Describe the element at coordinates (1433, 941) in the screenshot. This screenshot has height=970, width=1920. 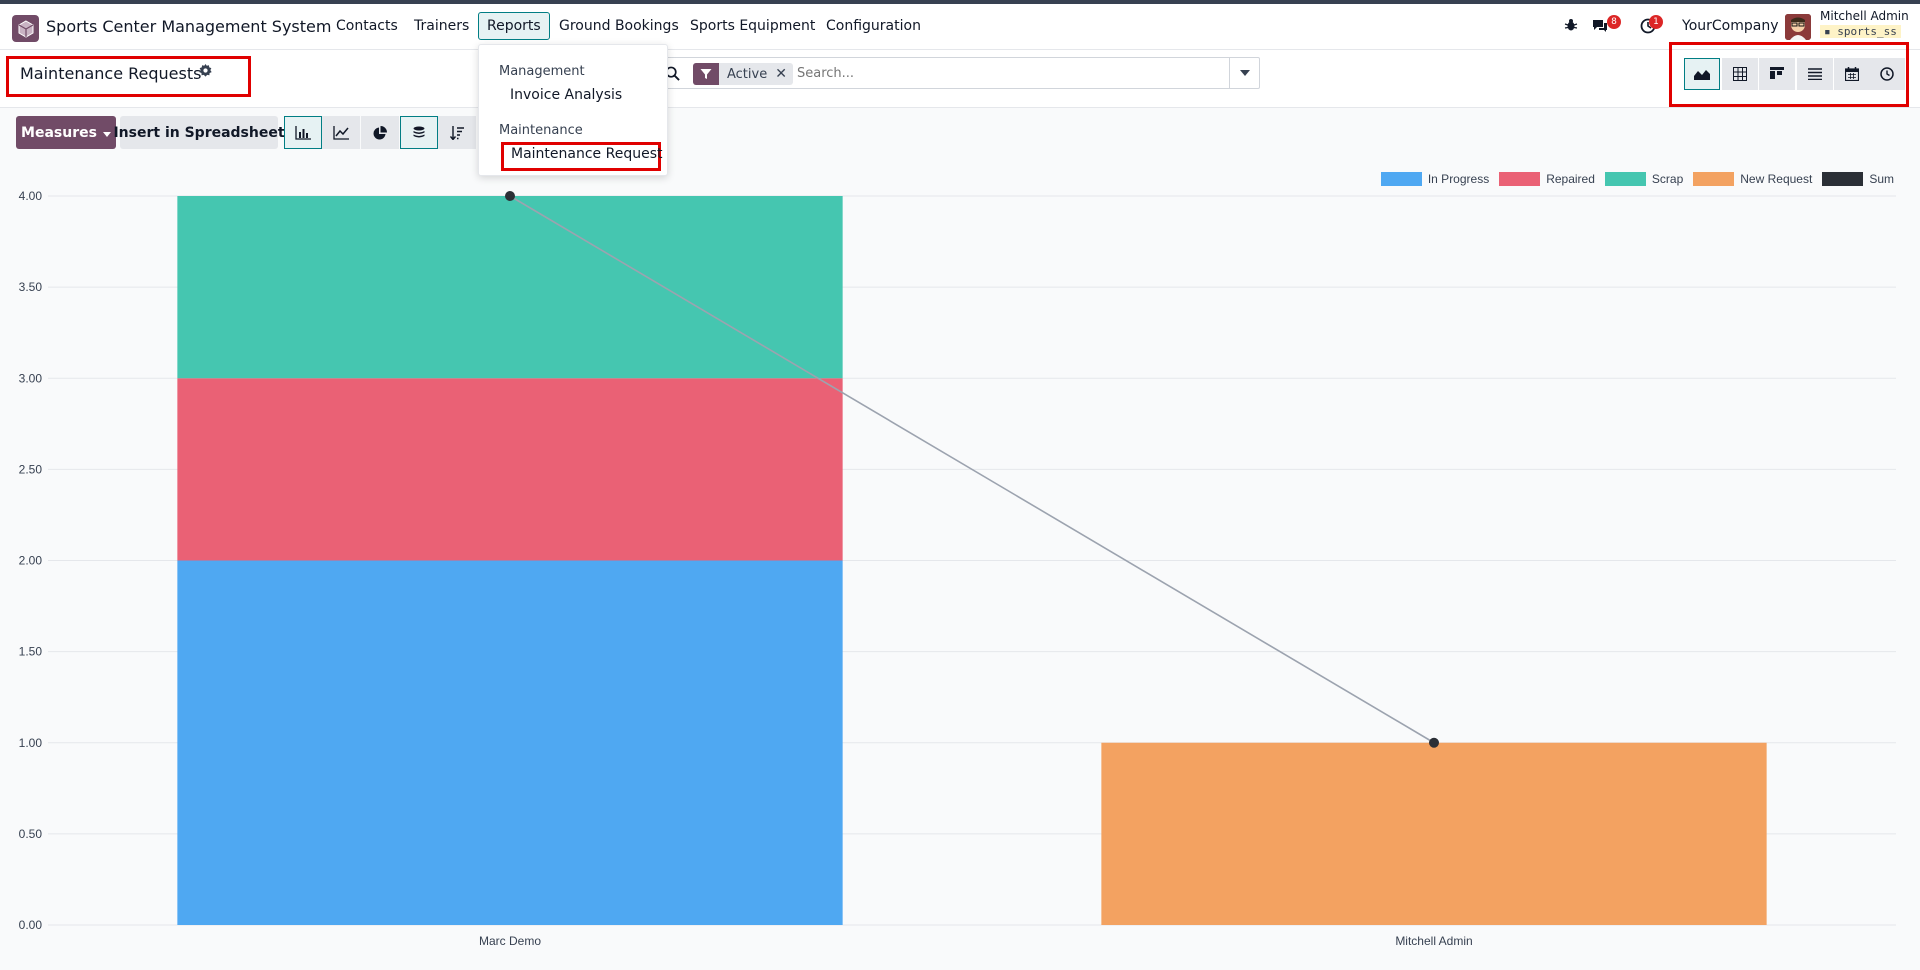
I see `x-tick-label: Mitchell Admin` at that location.